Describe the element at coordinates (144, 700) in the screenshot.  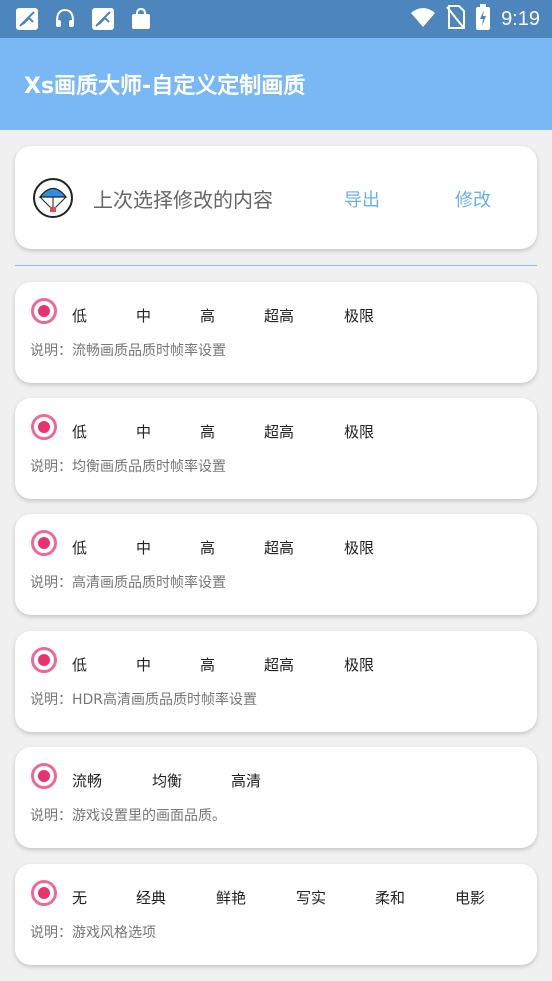
I see `setting-description: 说明：HDR高清画质品质时帧率设置` at that location.